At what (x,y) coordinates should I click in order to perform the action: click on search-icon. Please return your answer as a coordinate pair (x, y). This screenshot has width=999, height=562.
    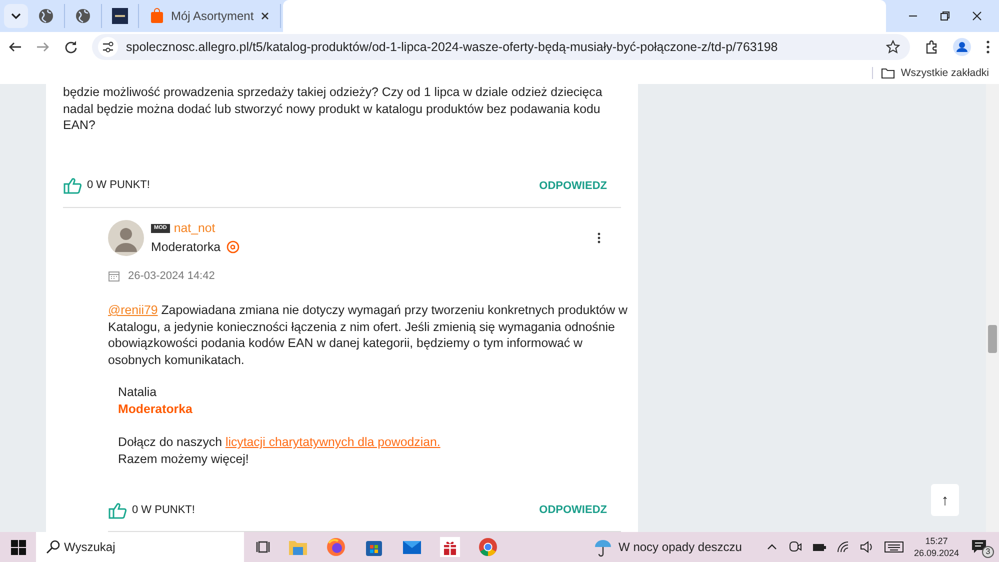
    Looking at the image, I should click on (53, 547).